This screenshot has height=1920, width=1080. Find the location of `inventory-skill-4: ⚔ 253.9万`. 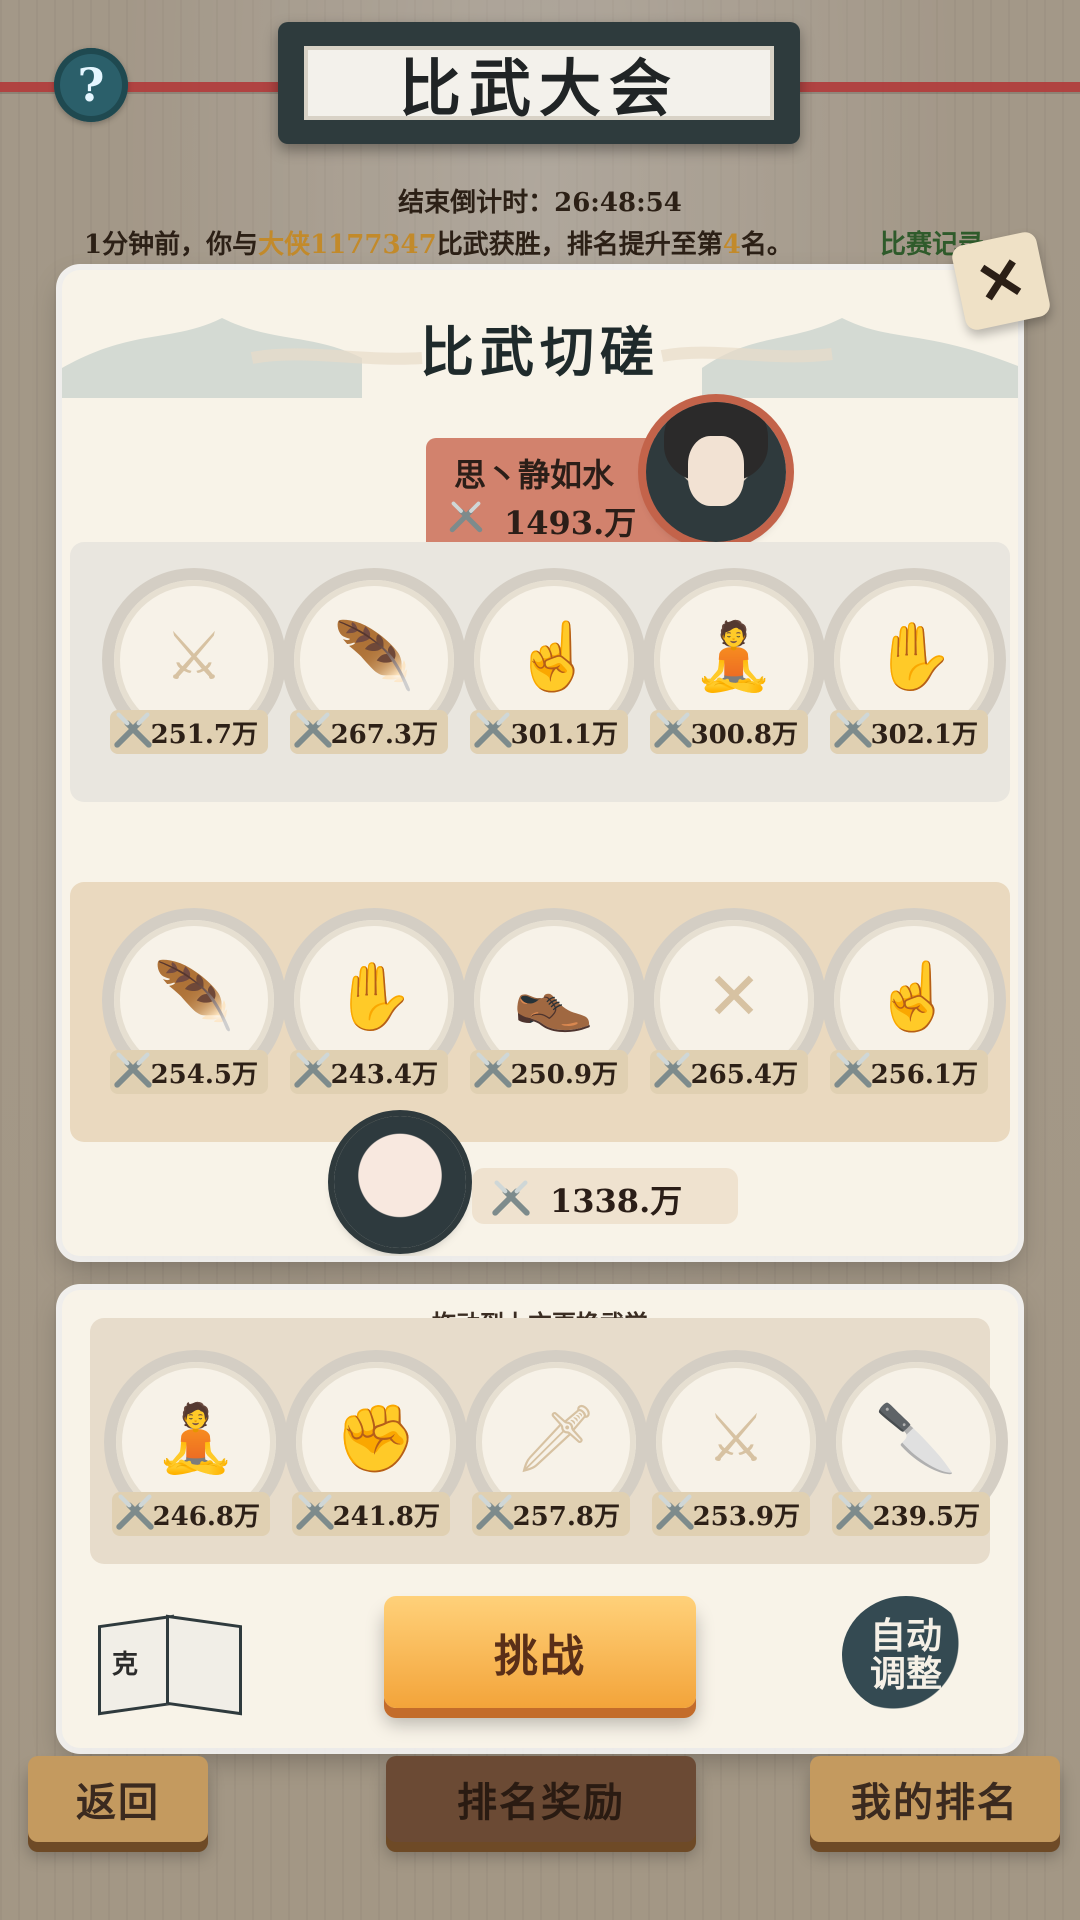

inventory-skill-4: ⚔ 253.9万 is located at coordinates (734, 1449).